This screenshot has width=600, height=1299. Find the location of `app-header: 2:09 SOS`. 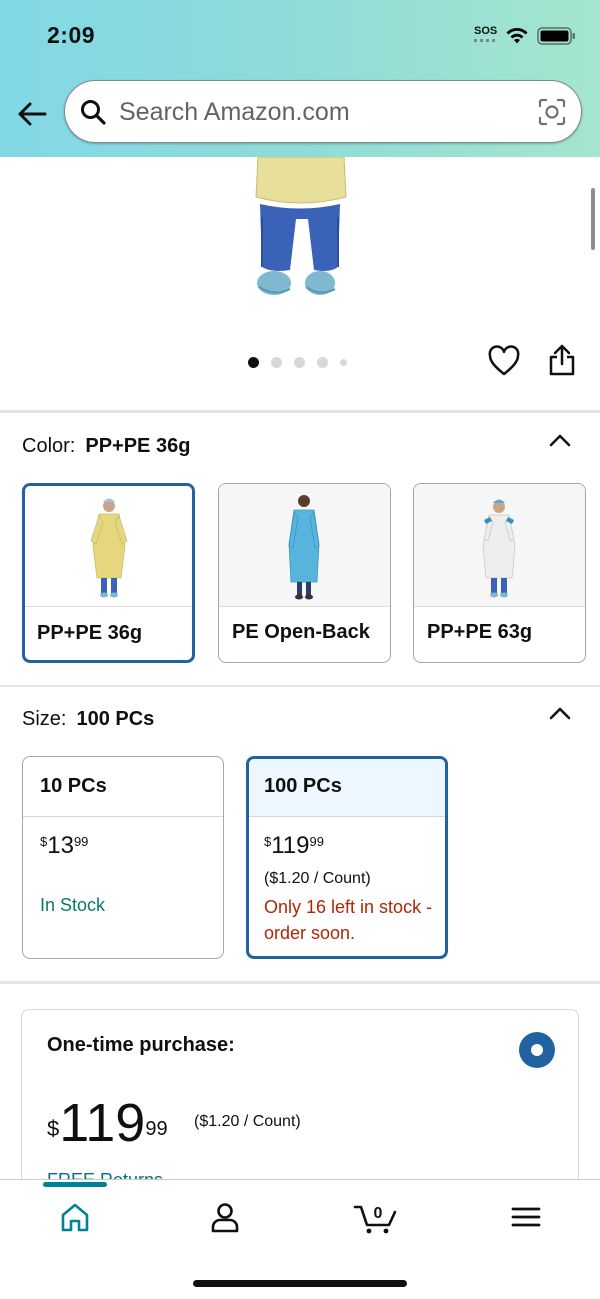

app-header: 2:09 SOS is located at coordinates (300, 78).